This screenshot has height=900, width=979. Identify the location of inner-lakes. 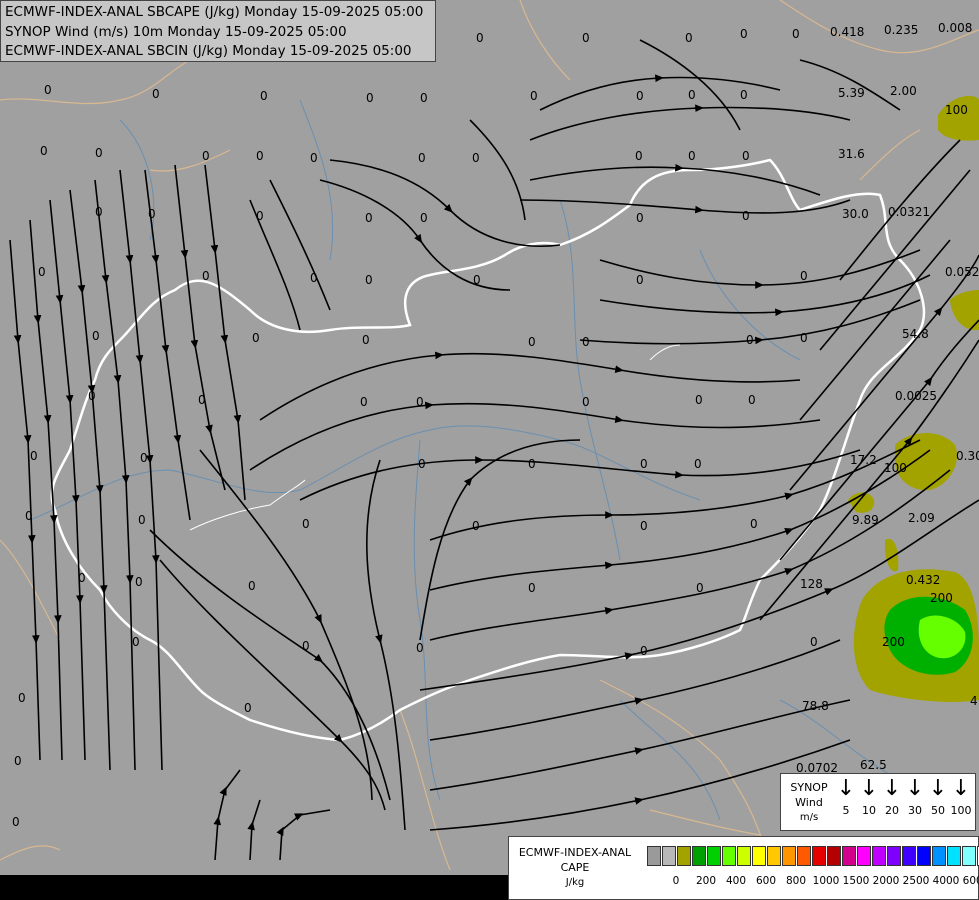
(435, 437).